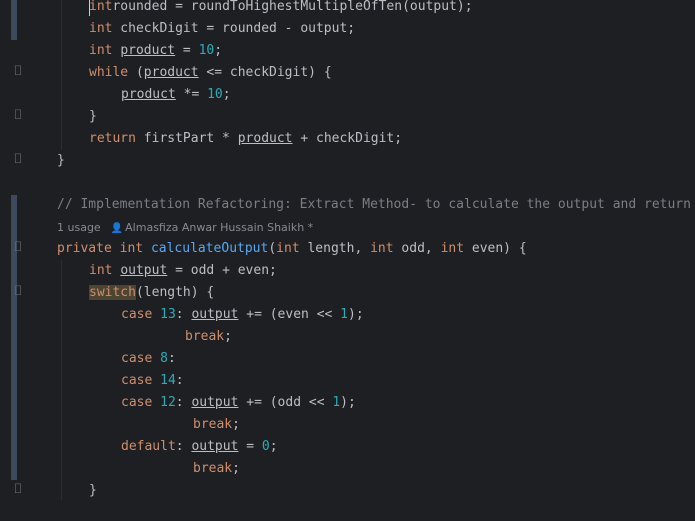 This screenshot has height=521, width=695. What do you see at coordinates (112, 292) in the screenshot?
I see `code-token: switch` at bounding box center [112, 292].